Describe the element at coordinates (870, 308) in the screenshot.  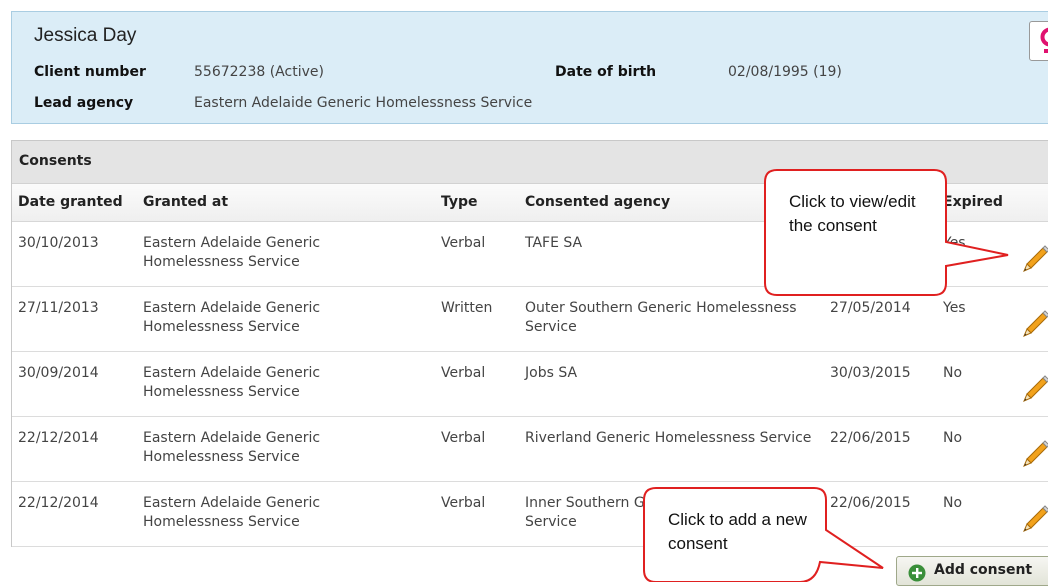
I see `cell-expiry-date: 27/05/2014` at that location.